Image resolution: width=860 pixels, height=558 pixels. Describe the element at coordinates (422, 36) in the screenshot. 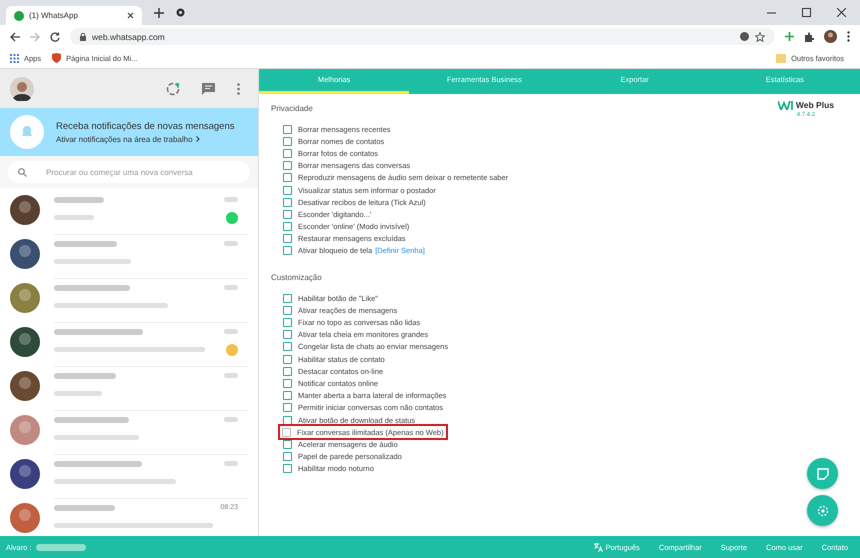

I see `address-bar: web.whatsapp.com` at that location.